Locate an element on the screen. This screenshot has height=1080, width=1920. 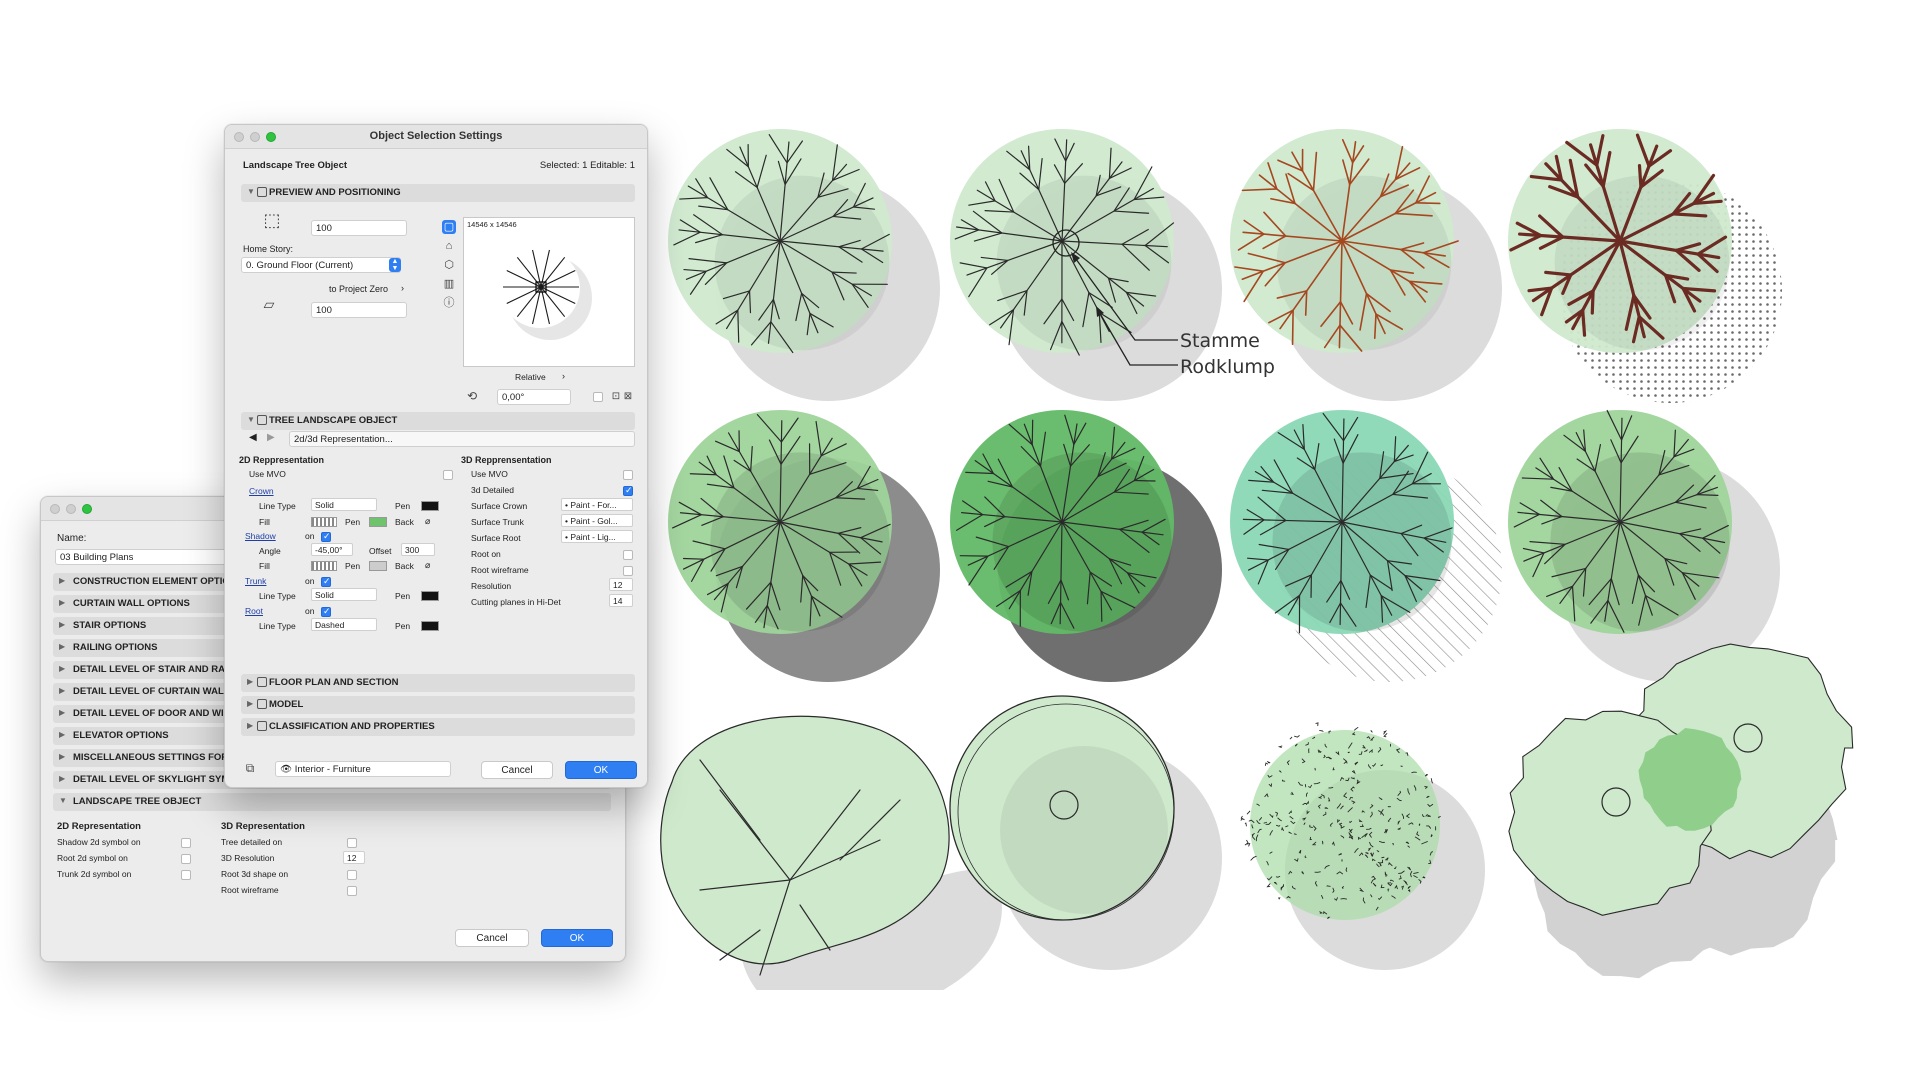
root-pen-swatch is located at coordinates (430, 626).